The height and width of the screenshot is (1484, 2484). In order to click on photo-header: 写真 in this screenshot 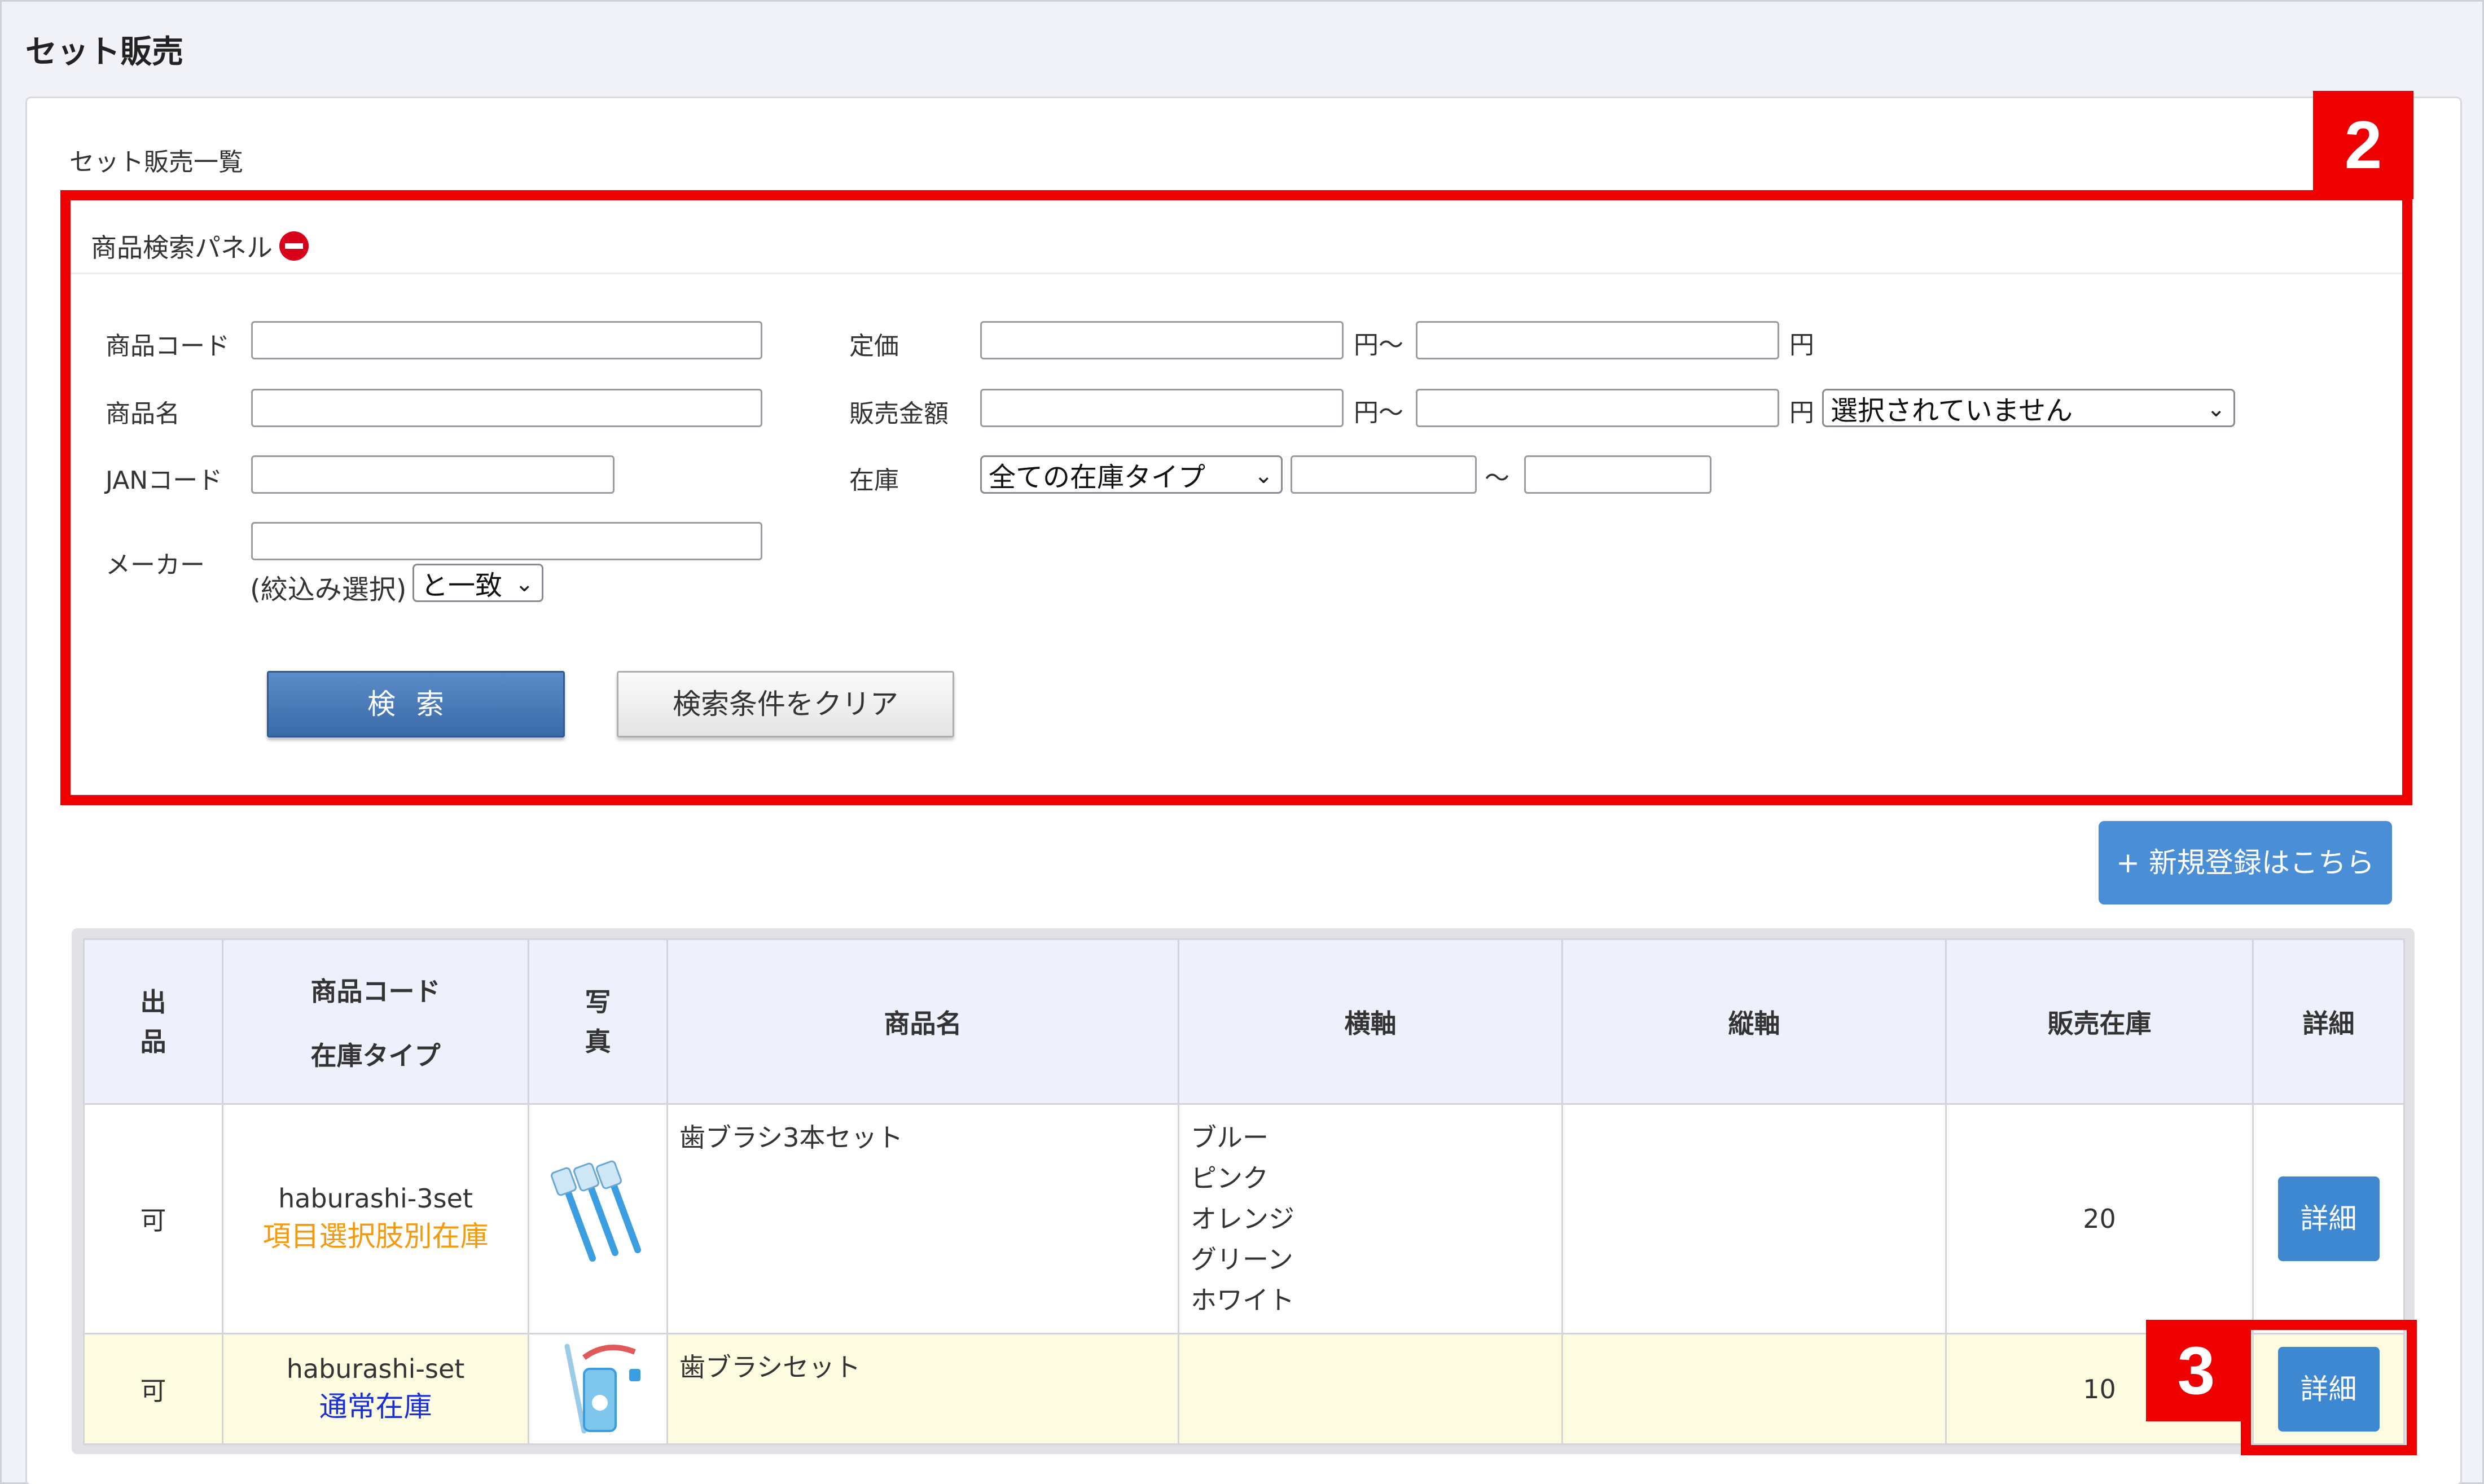, I will do `click(598, 1021)`.